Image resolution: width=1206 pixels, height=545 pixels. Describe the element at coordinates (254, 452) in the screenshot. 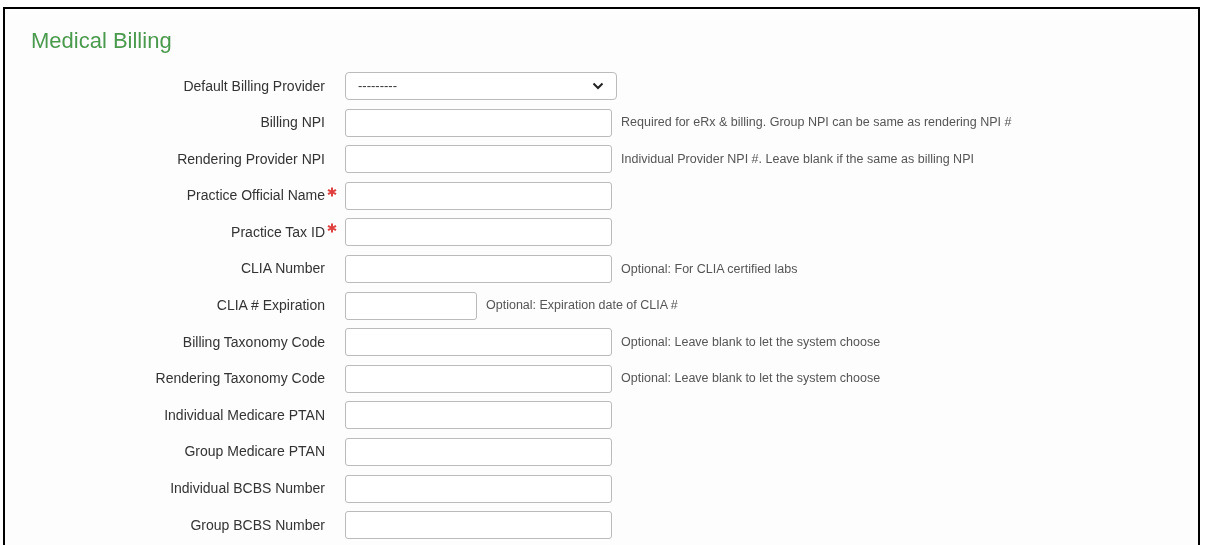

I see `field-label: Group Medicare PTAN` at that location.